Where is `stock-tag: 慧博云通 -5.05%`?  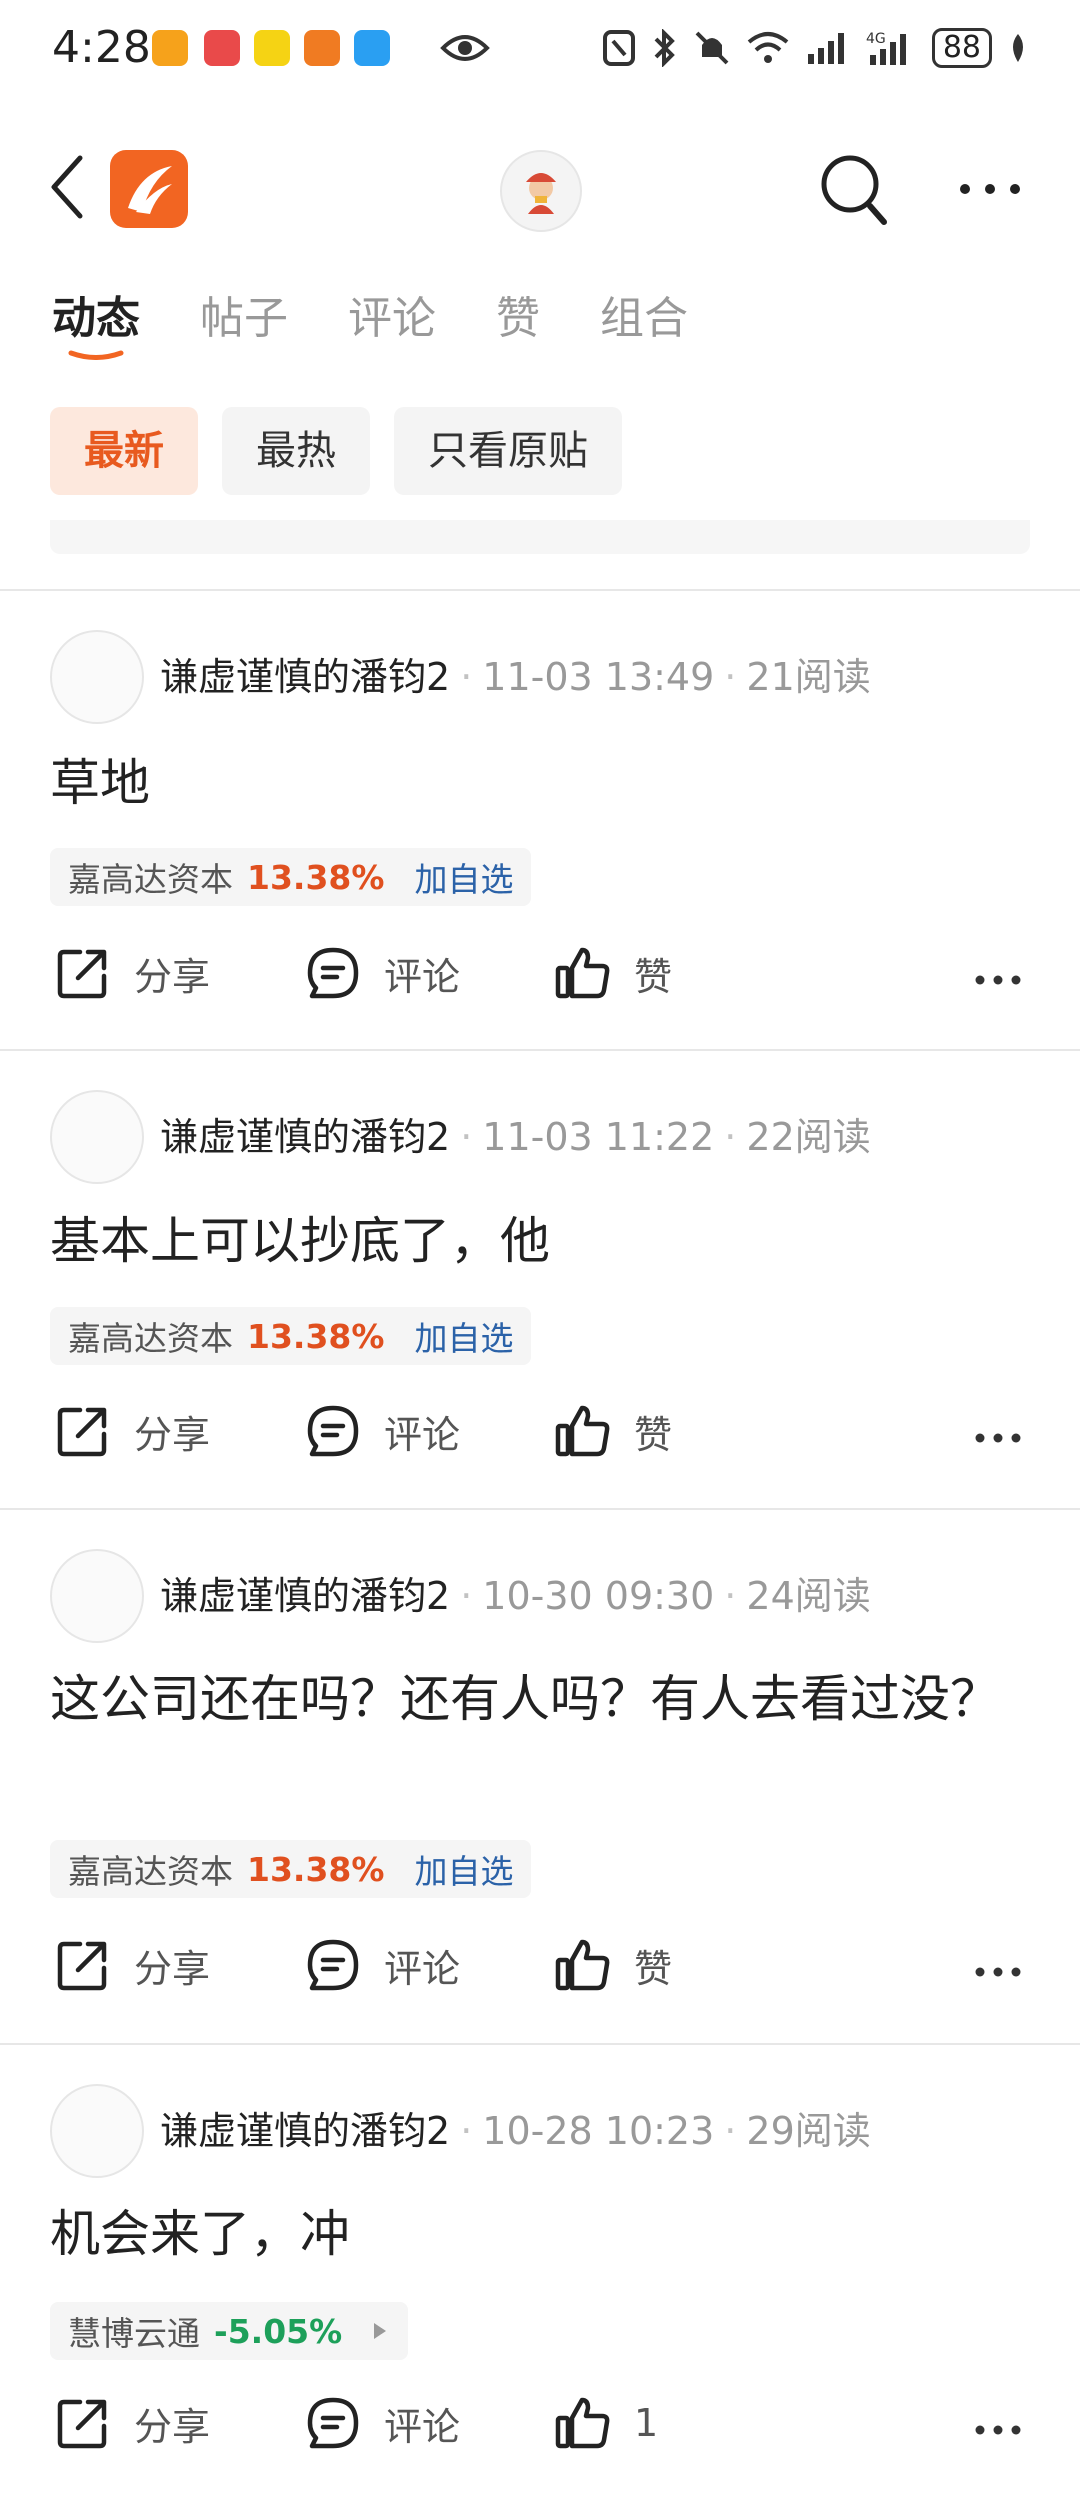 stock-tag: 慧博云通 -5.05% is located at coordinates (229, 2331).